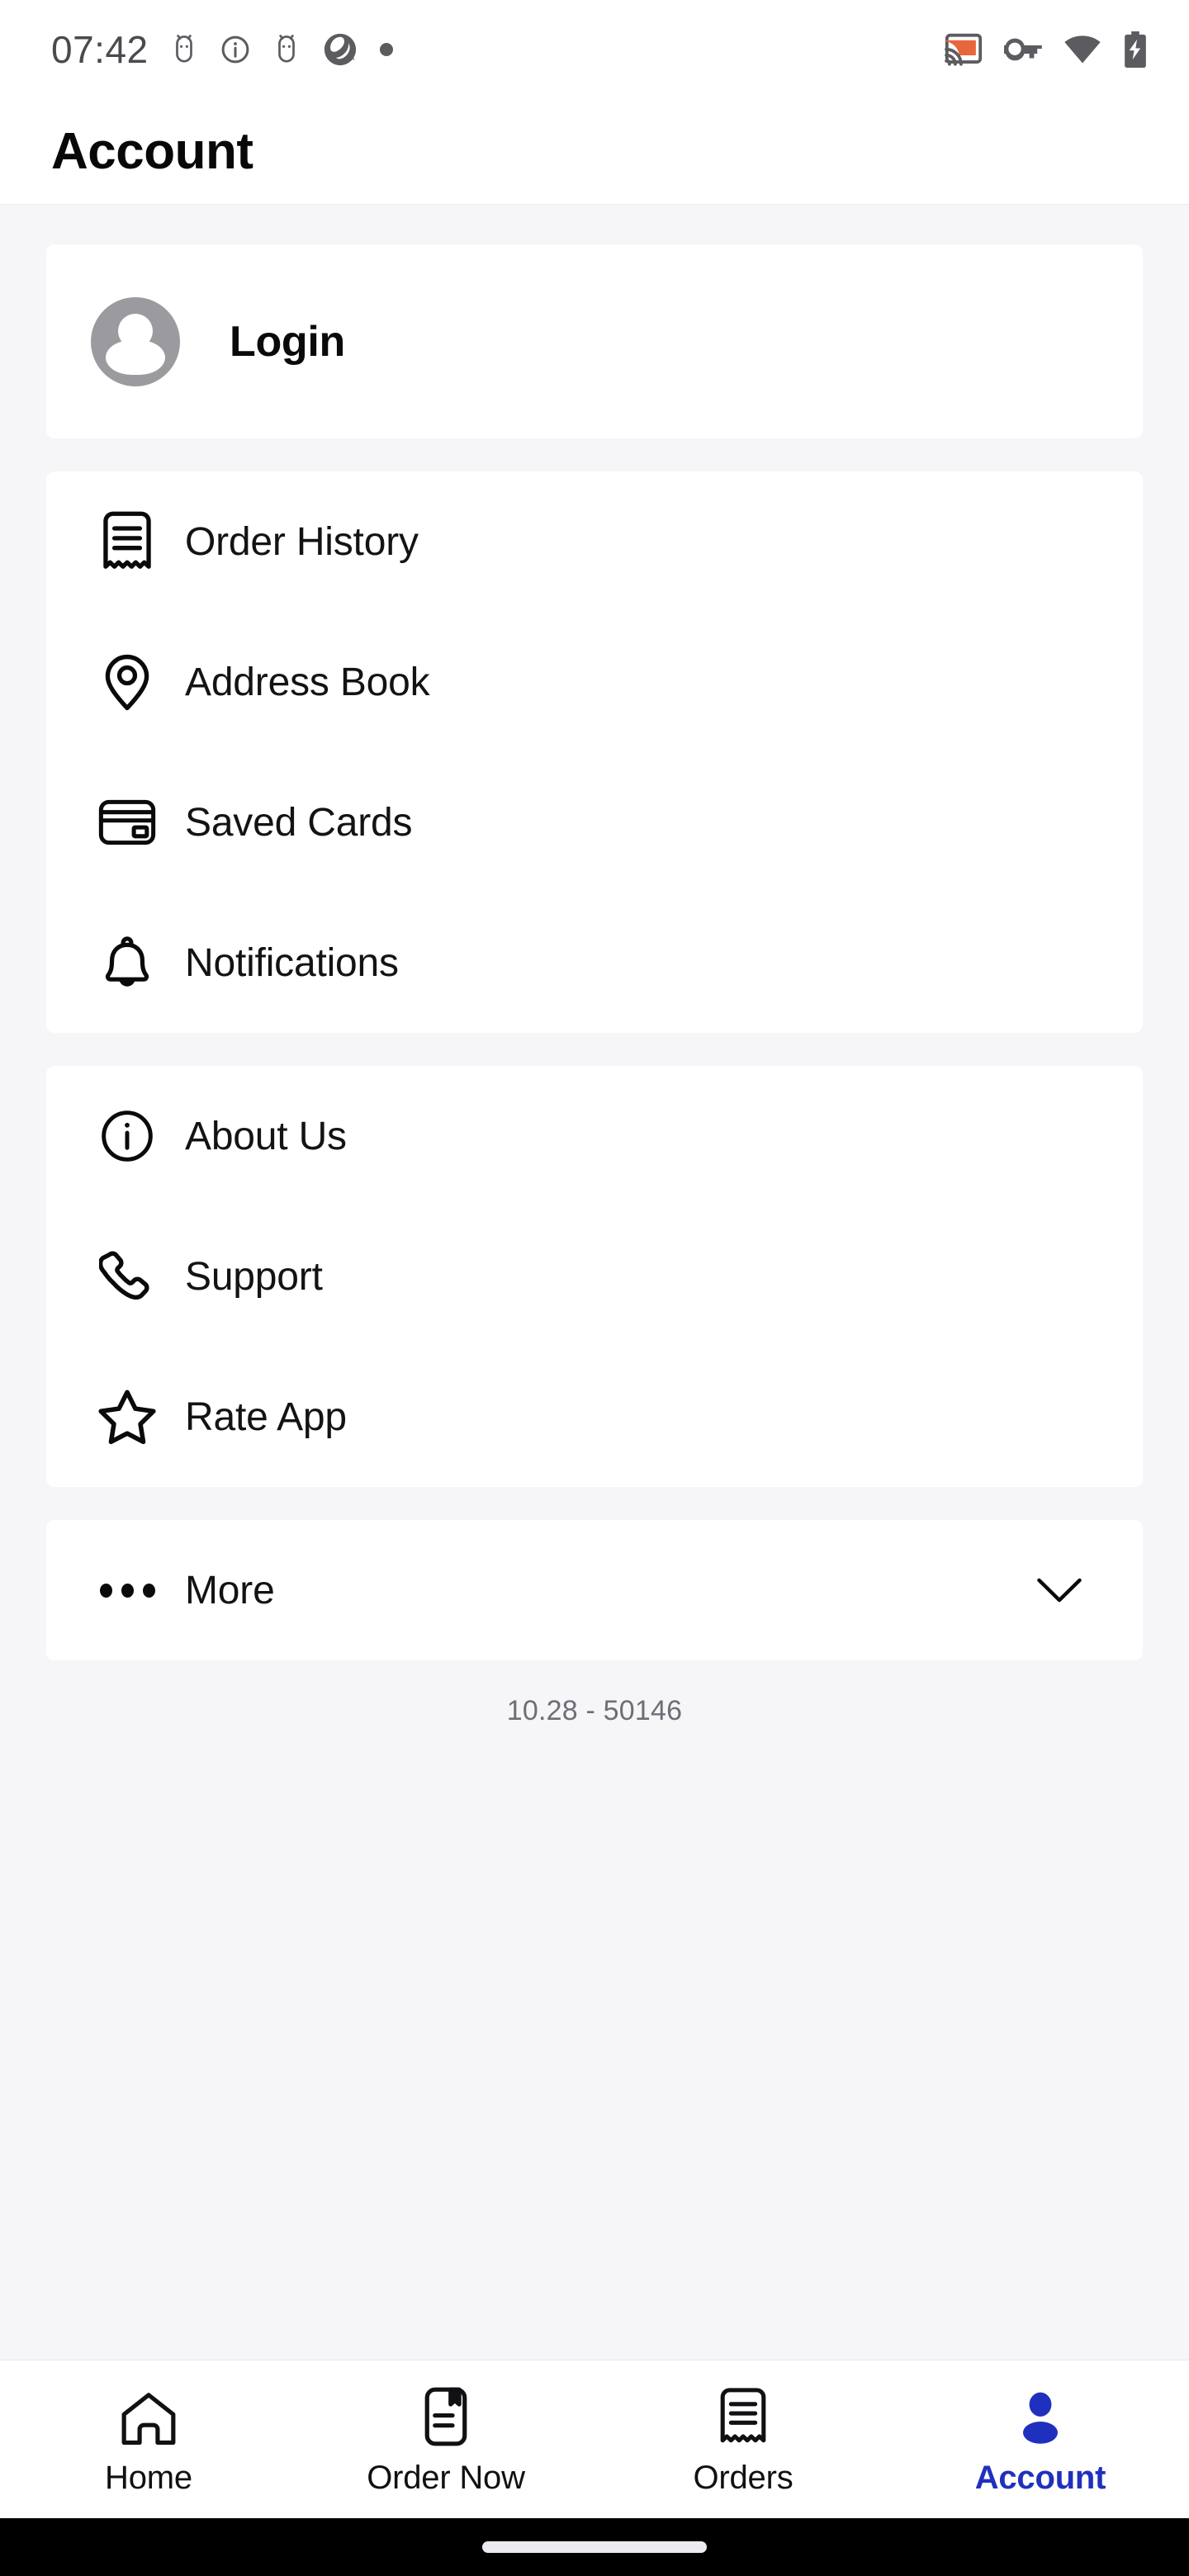 This screenshot has height=2576, width=1189. What do you see at coordinates (1046, 49) in the screenshot?
I see `status-bar-right` at bounding box center [1046, 49].